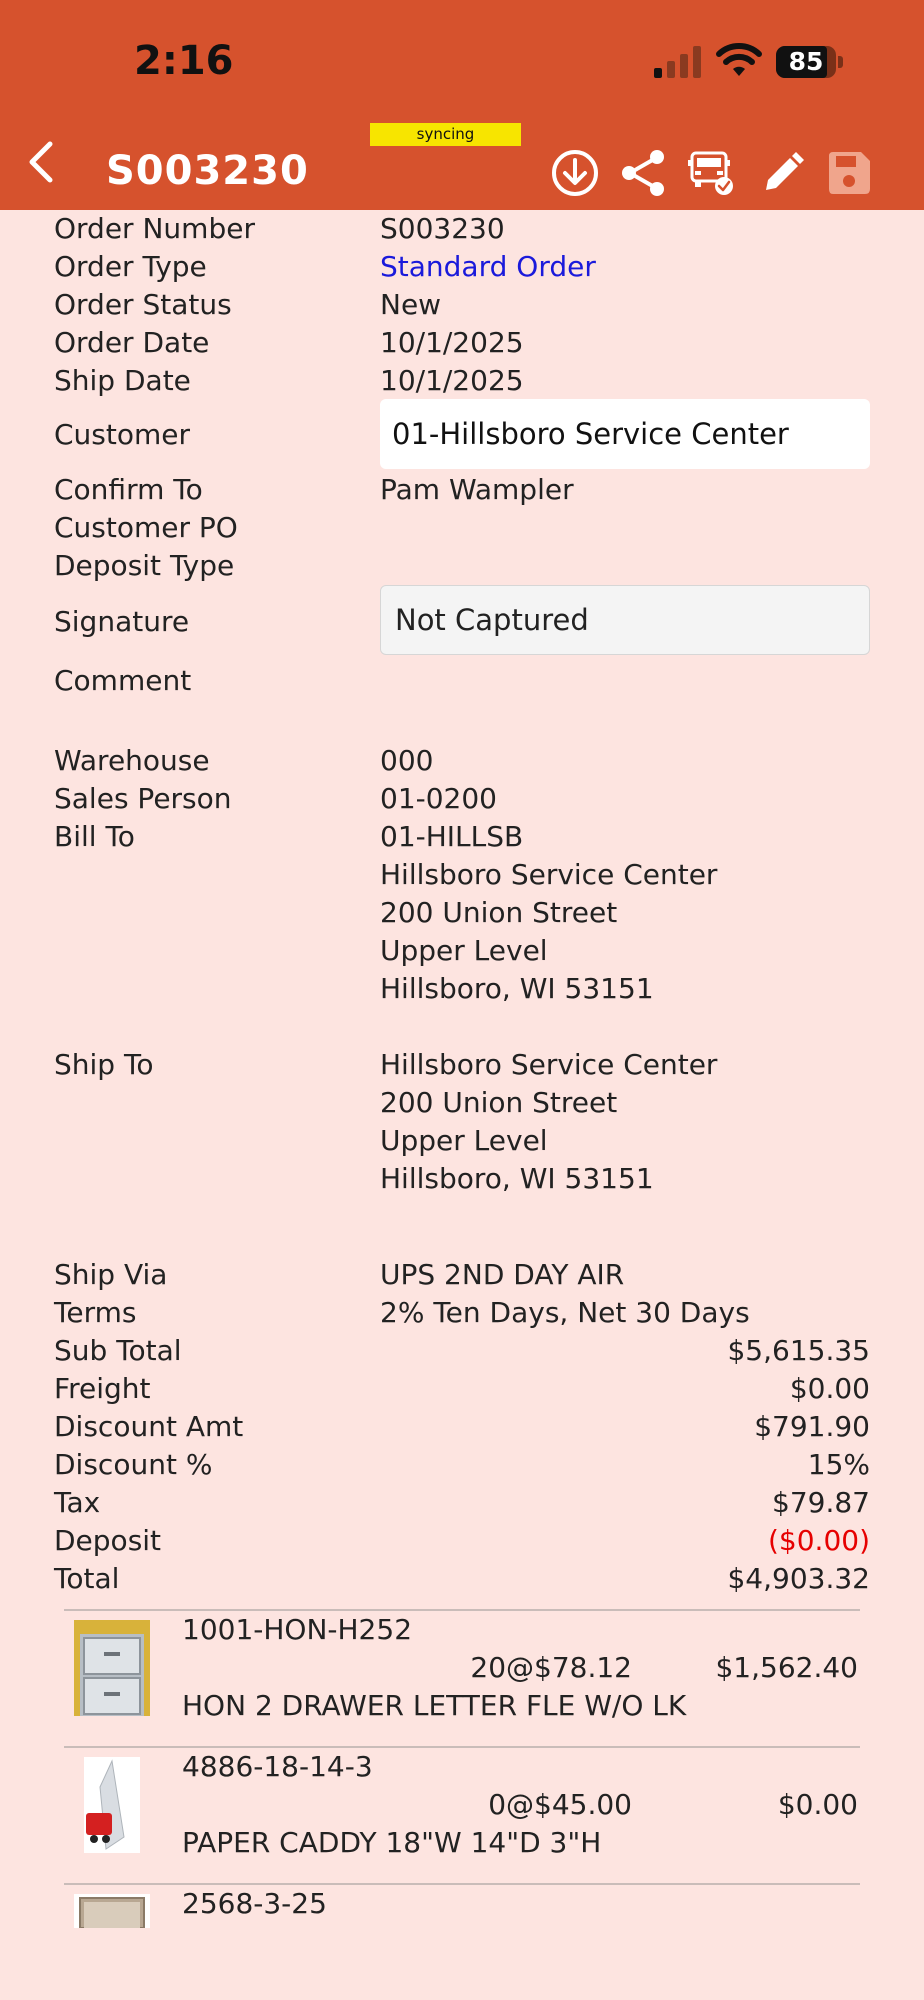 Image resolution: width=924 pixels, height=2000 pixels. What do you see at coordinates (625, 434) in the screenshot?
I see `customer-field: 01-Hillsboro Service Center` at bounding box center [625, 434].